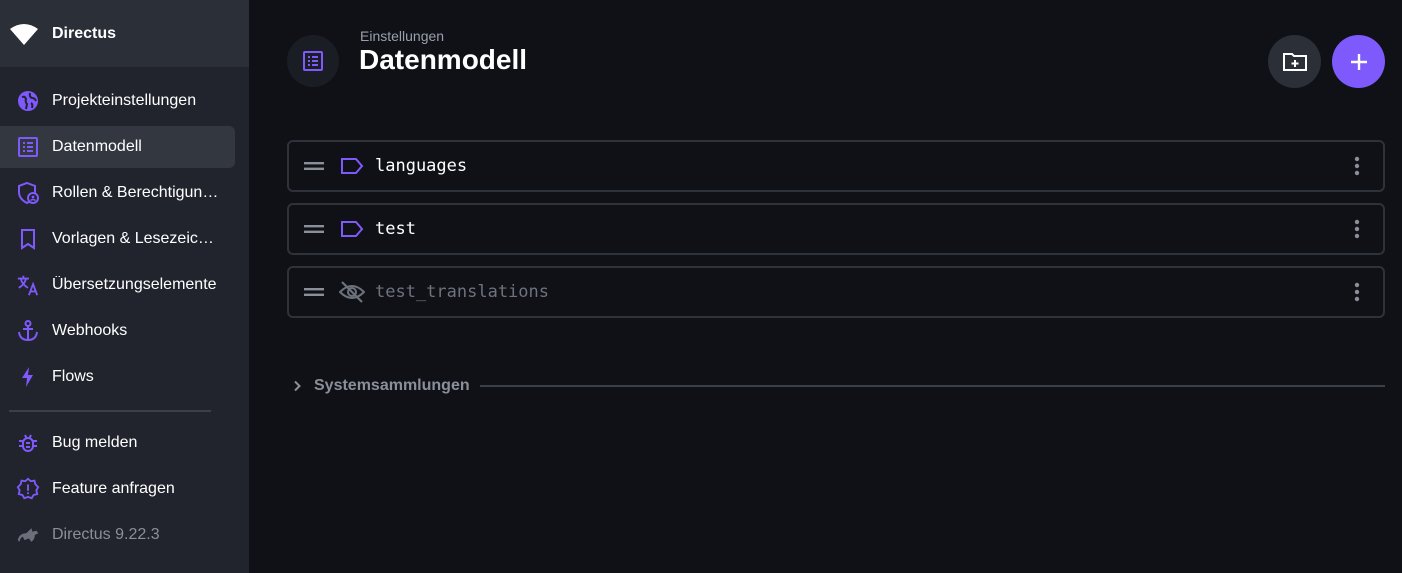 The width and height of the screenshot is (1402, 573). Describe the element at coordinates (297, 386) in the screenshot. I see `chevron-right-icon` at that location.